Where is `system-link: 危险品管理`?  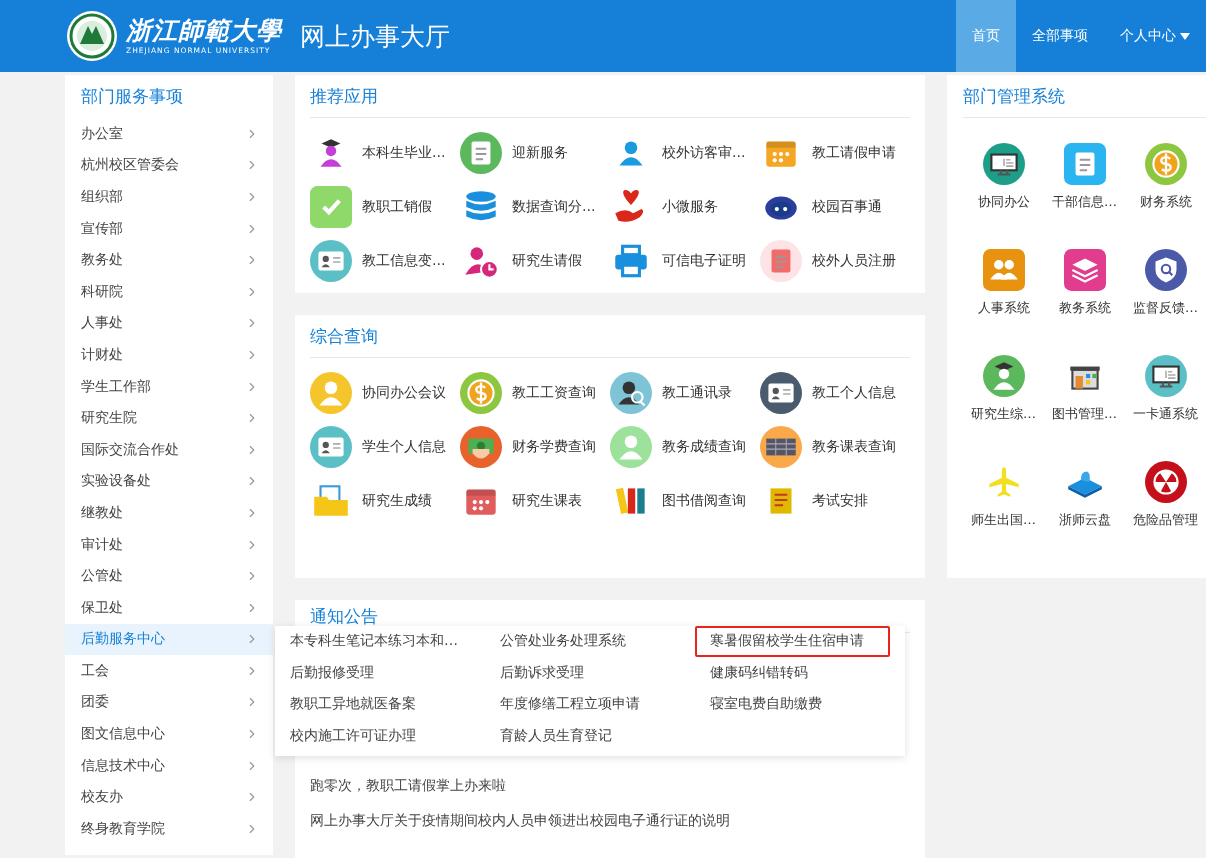
system-link: 危险品管理 is located at coordinates (1165, 514).